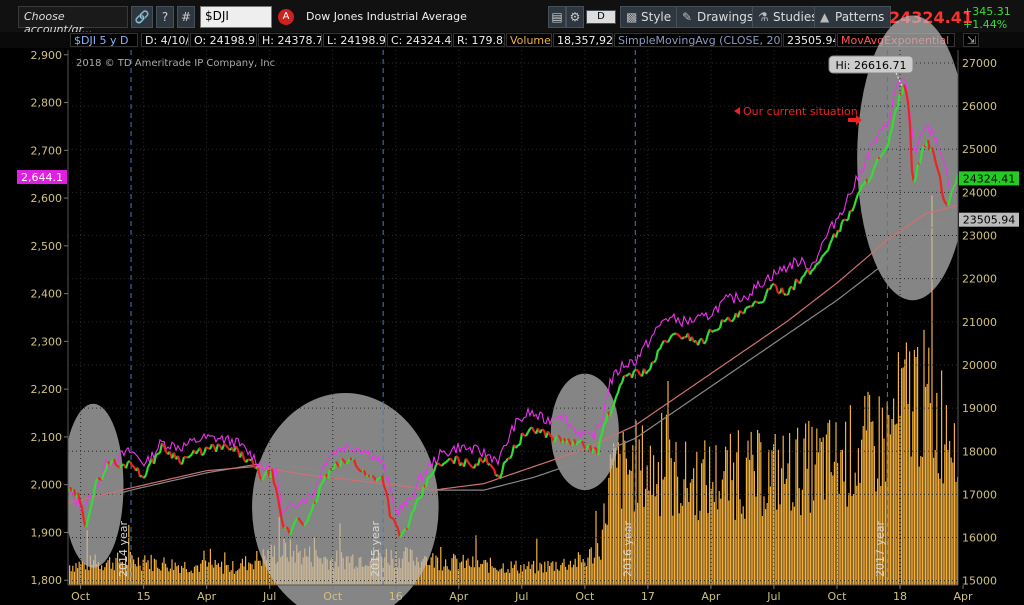 Image resolution: width=1024 pixels, height=605 pixels. What do you see at coordinates (627, 548) in the screenshot?
I see `year-marker-label: 2016 year` at bounding box center [627, 548].